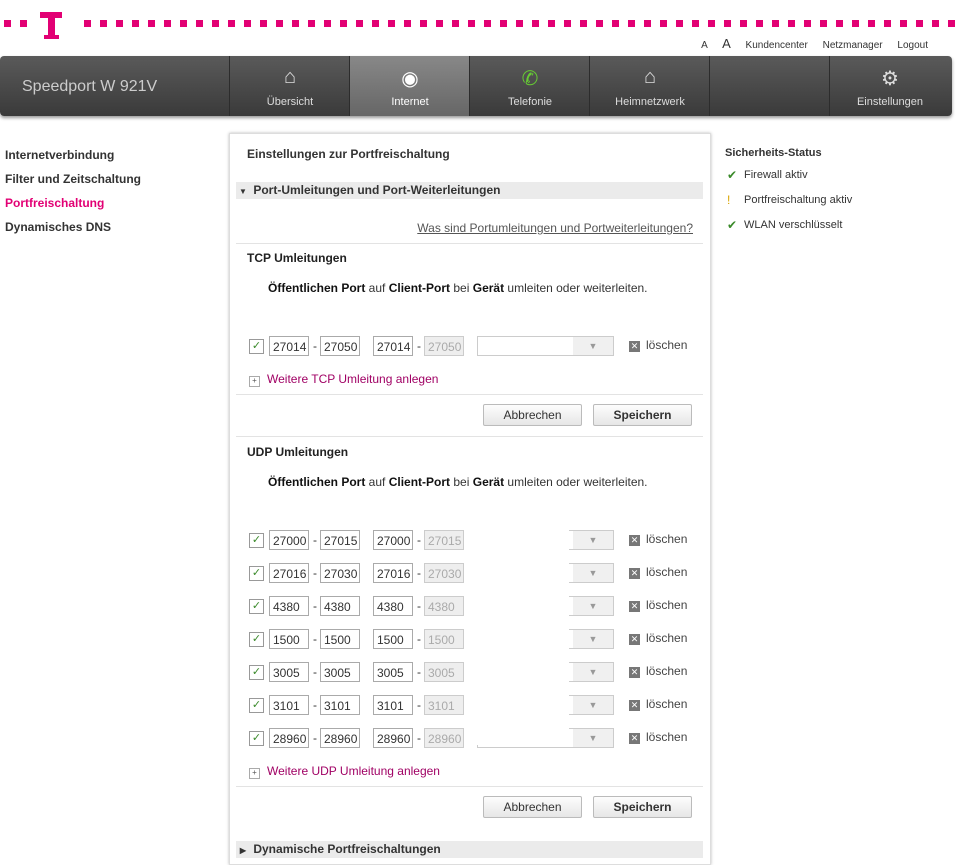  Describe the element at coordinates (340, 639) in the screenshot. I see `public-port-to-input: 1500` at that location.